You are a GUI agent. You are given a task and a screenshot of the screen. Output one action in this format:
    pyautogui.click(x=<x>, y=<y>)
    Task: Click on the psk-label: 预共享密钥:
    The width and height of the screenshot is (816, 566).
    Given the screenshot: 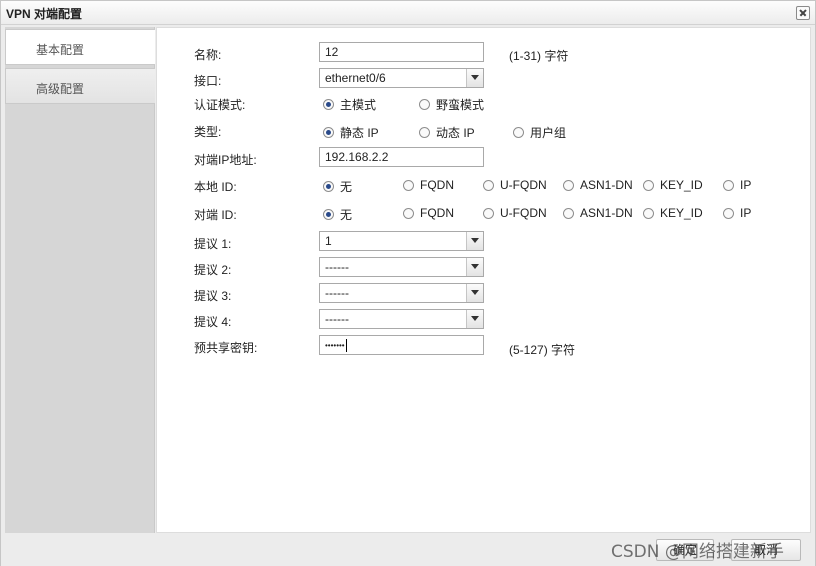 What is the action you would take?
    pyautogui.click(x=226, y=348)
    